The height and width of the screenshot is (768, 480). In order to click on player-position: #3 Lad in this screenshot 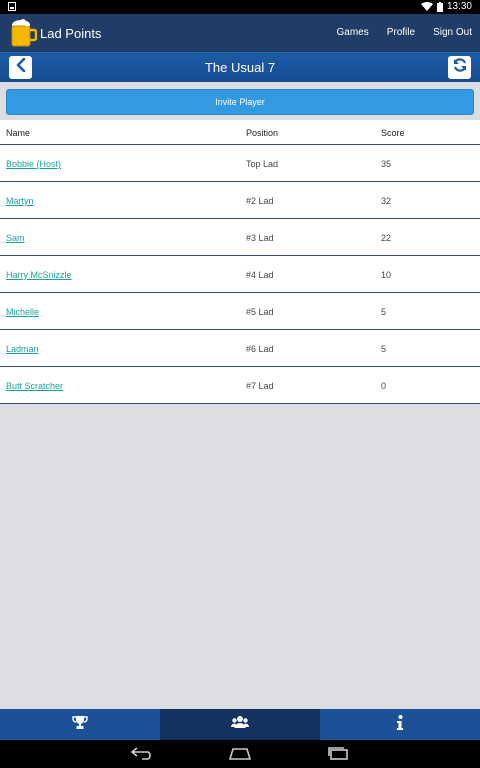, I will do `click(260, 238)`.